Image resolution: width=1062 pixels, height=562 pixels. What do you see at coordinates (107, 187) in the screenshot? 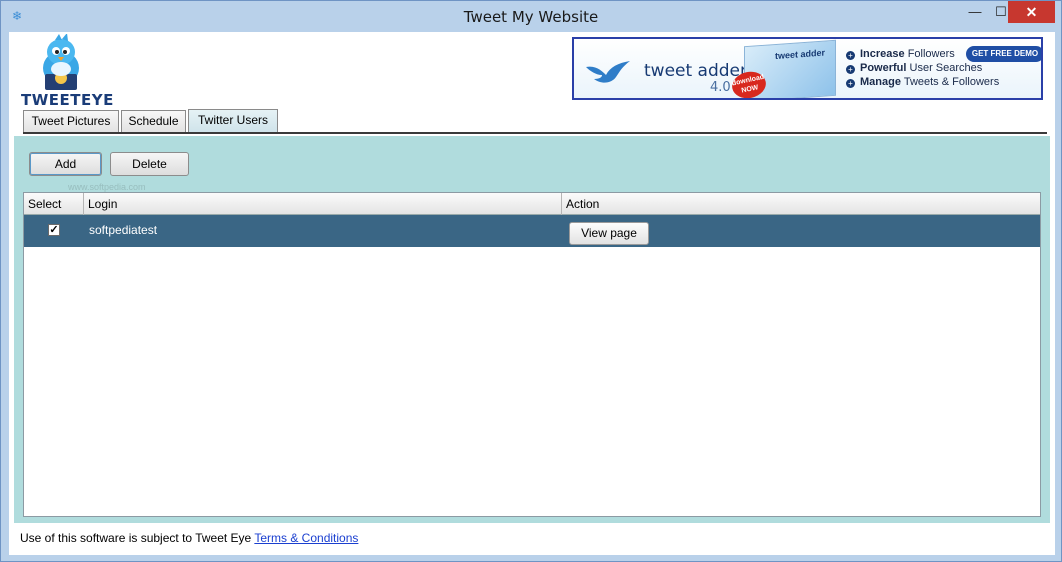
I see `watermark: www.softpedia.com` at bounding box center [107, 187].